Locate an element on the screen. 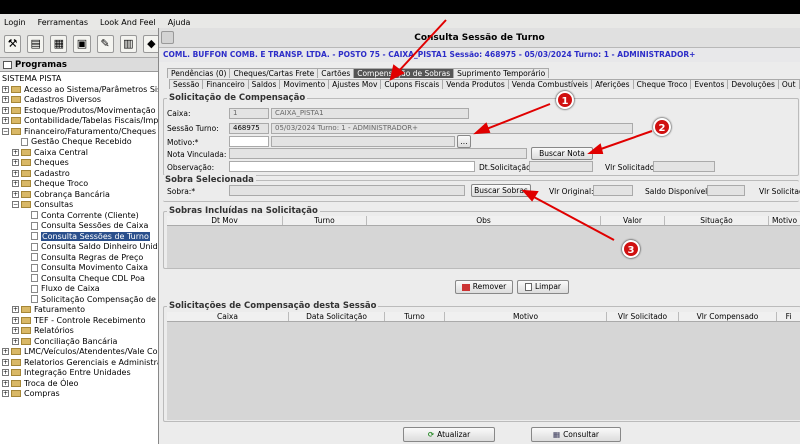 This screenshot has width=800, height=444. tab: Pendências (0) is located at coordinates (199, 73).